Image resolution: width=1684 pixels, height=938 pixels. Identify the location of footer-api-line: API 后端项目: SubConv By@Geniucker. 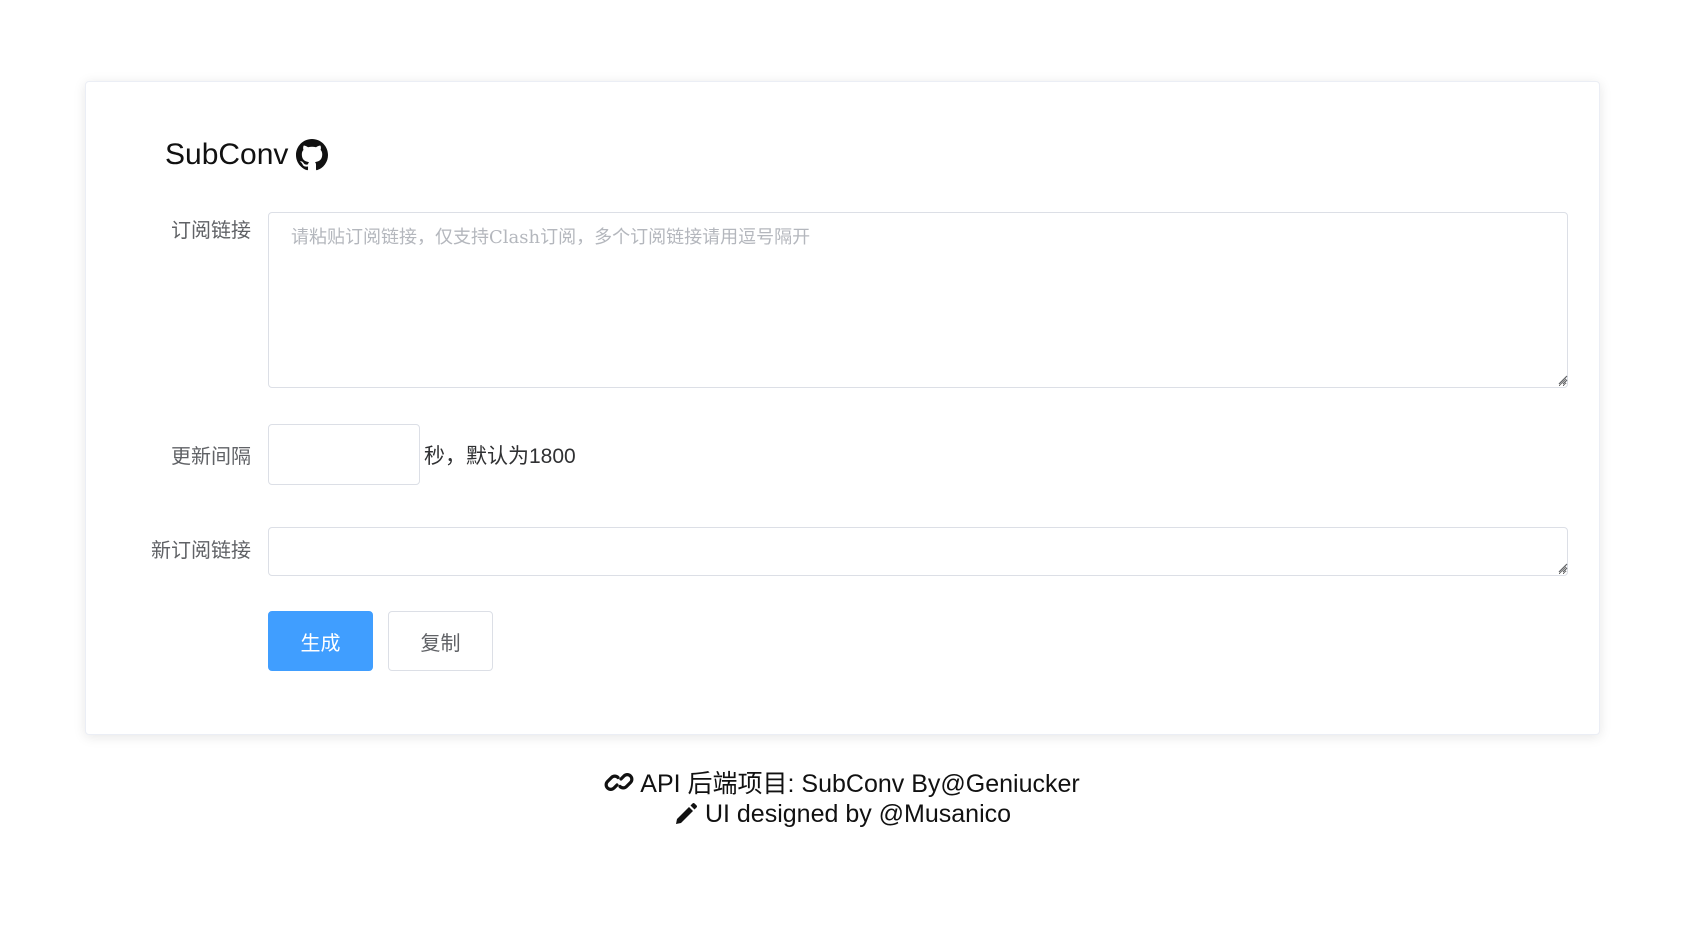
(842, 782).